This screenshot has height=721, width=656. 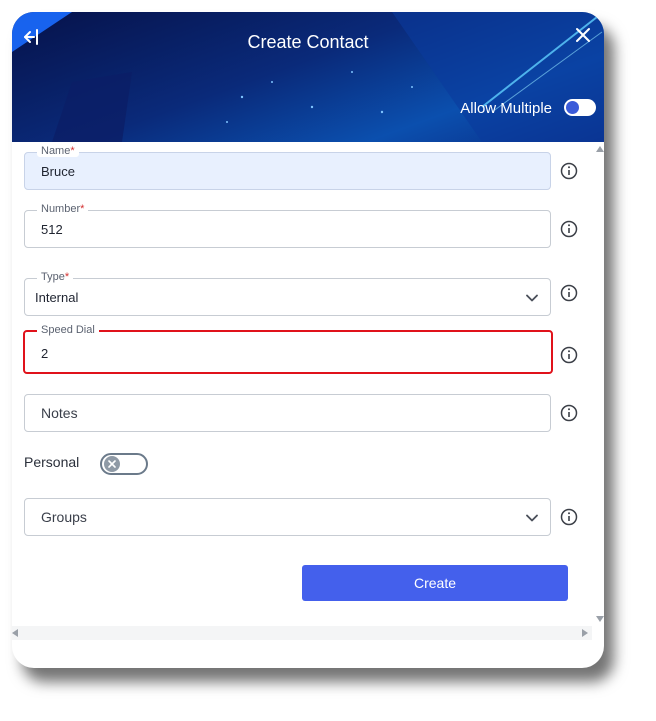 I want to click on number-label-text: Number, so click(x=61, y=209).